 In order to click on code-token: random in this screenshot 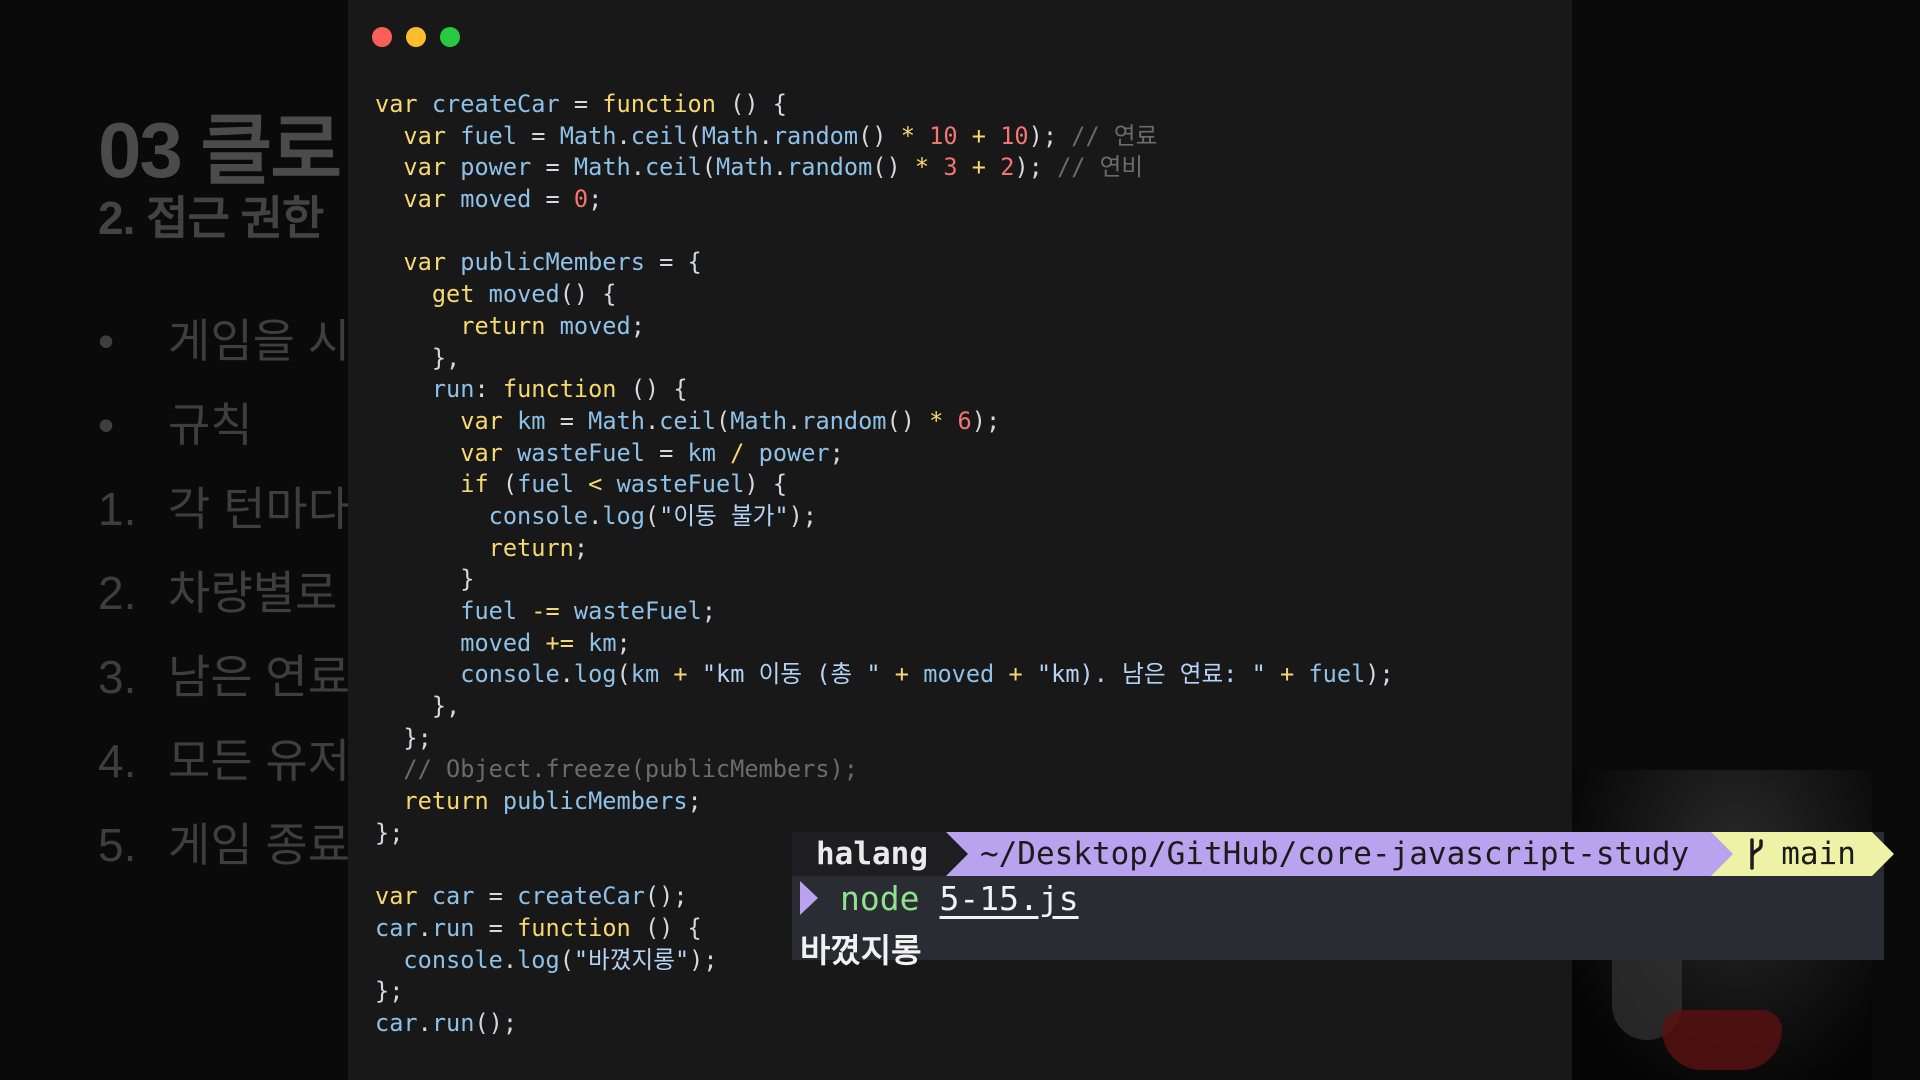, I will do `click(830, 167)`.